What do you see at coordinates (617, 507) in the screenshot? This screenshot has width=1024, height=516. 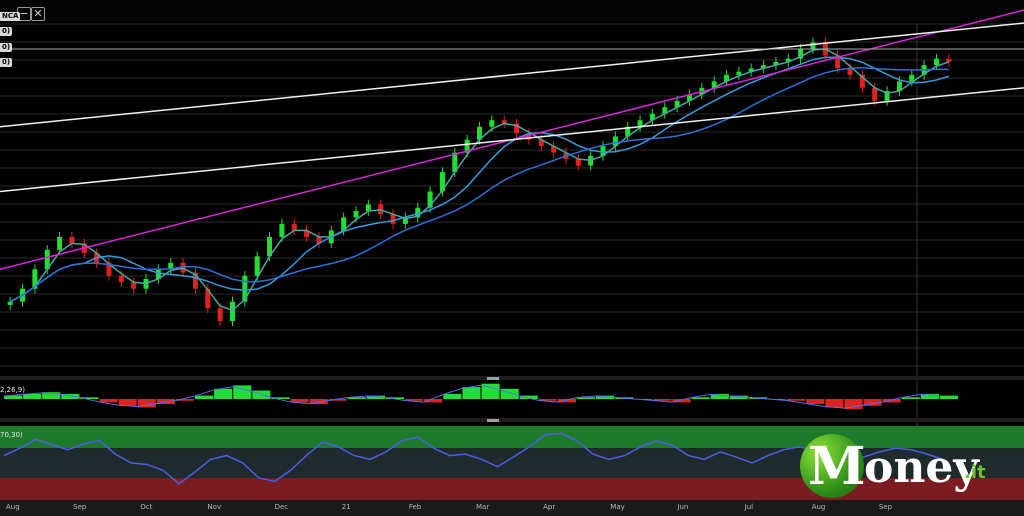 I see `x-tick-label: May` at bounding box center [617, 507].